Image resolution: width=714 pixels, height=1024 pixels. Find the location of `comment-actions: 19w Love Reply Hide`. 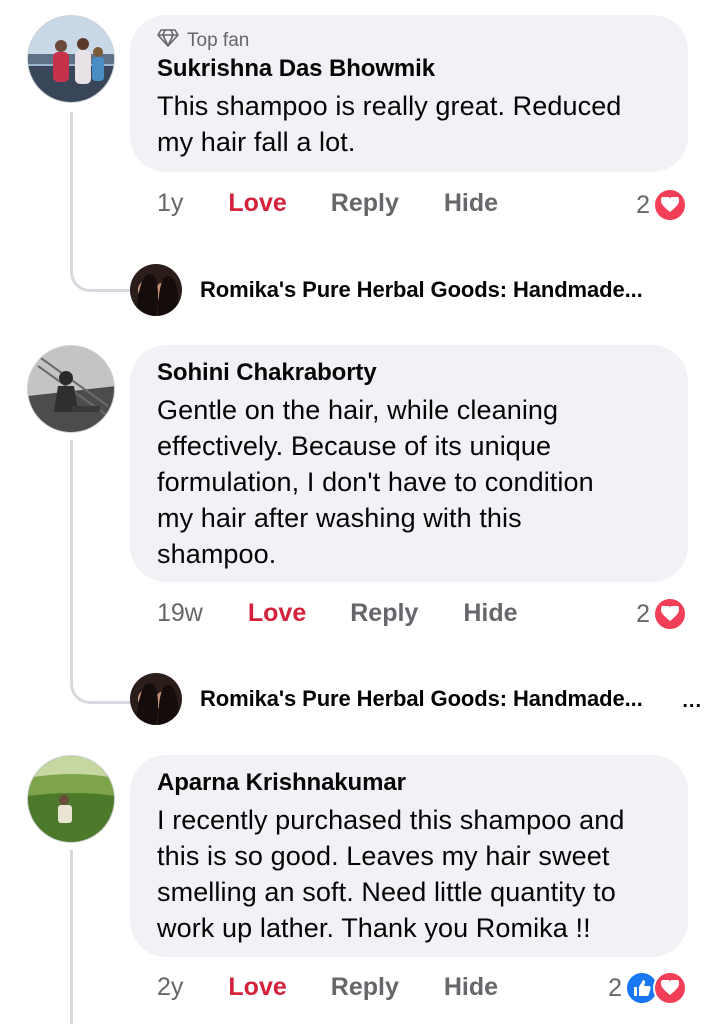

comment-actions: 19w Love Reply Hide is located at coordinates (337, 613).